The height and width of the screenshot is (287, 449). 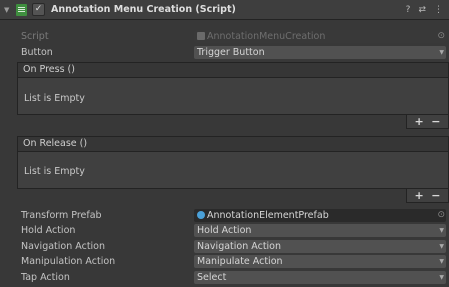 I want to click on on-press-empty-text: List is Empty, so click(x=54, y=98).